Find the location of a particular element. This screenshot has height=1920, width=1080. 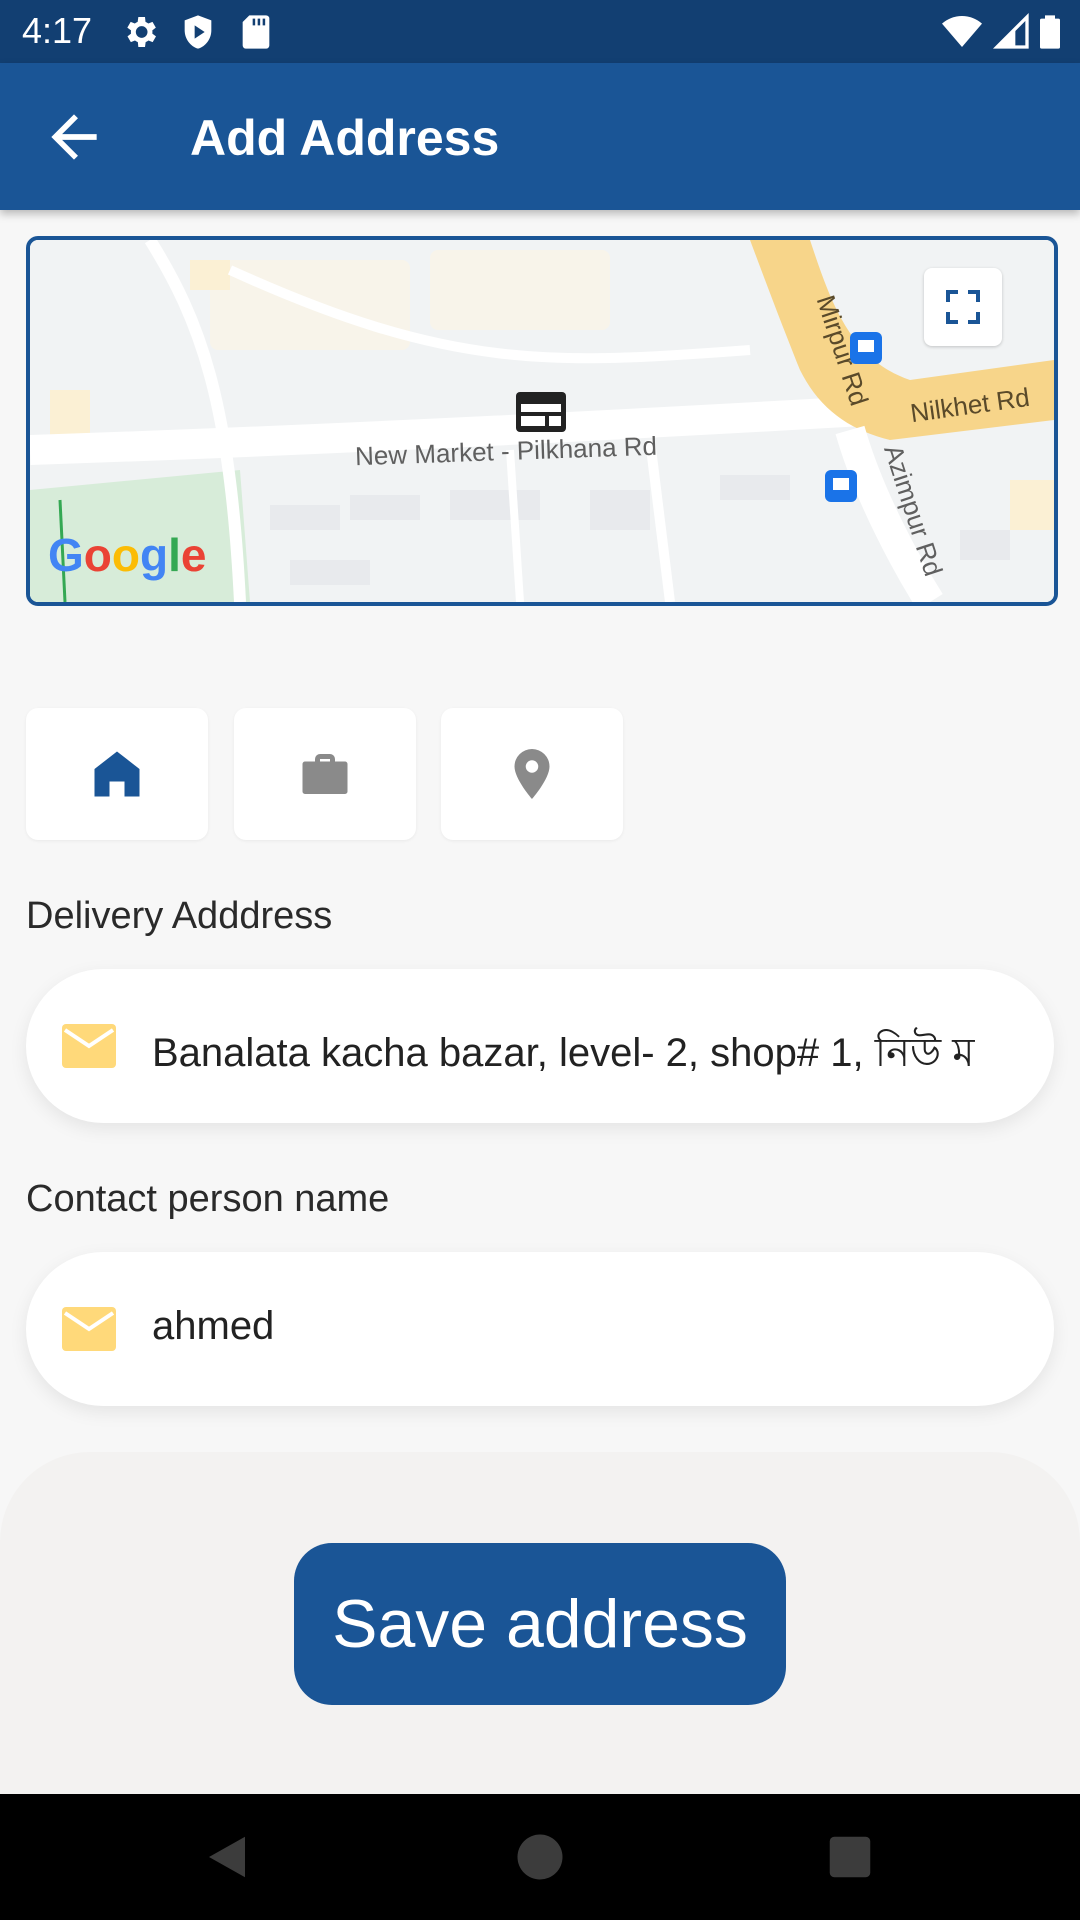

home-nav-icon is located at coordinates (540, 1857).